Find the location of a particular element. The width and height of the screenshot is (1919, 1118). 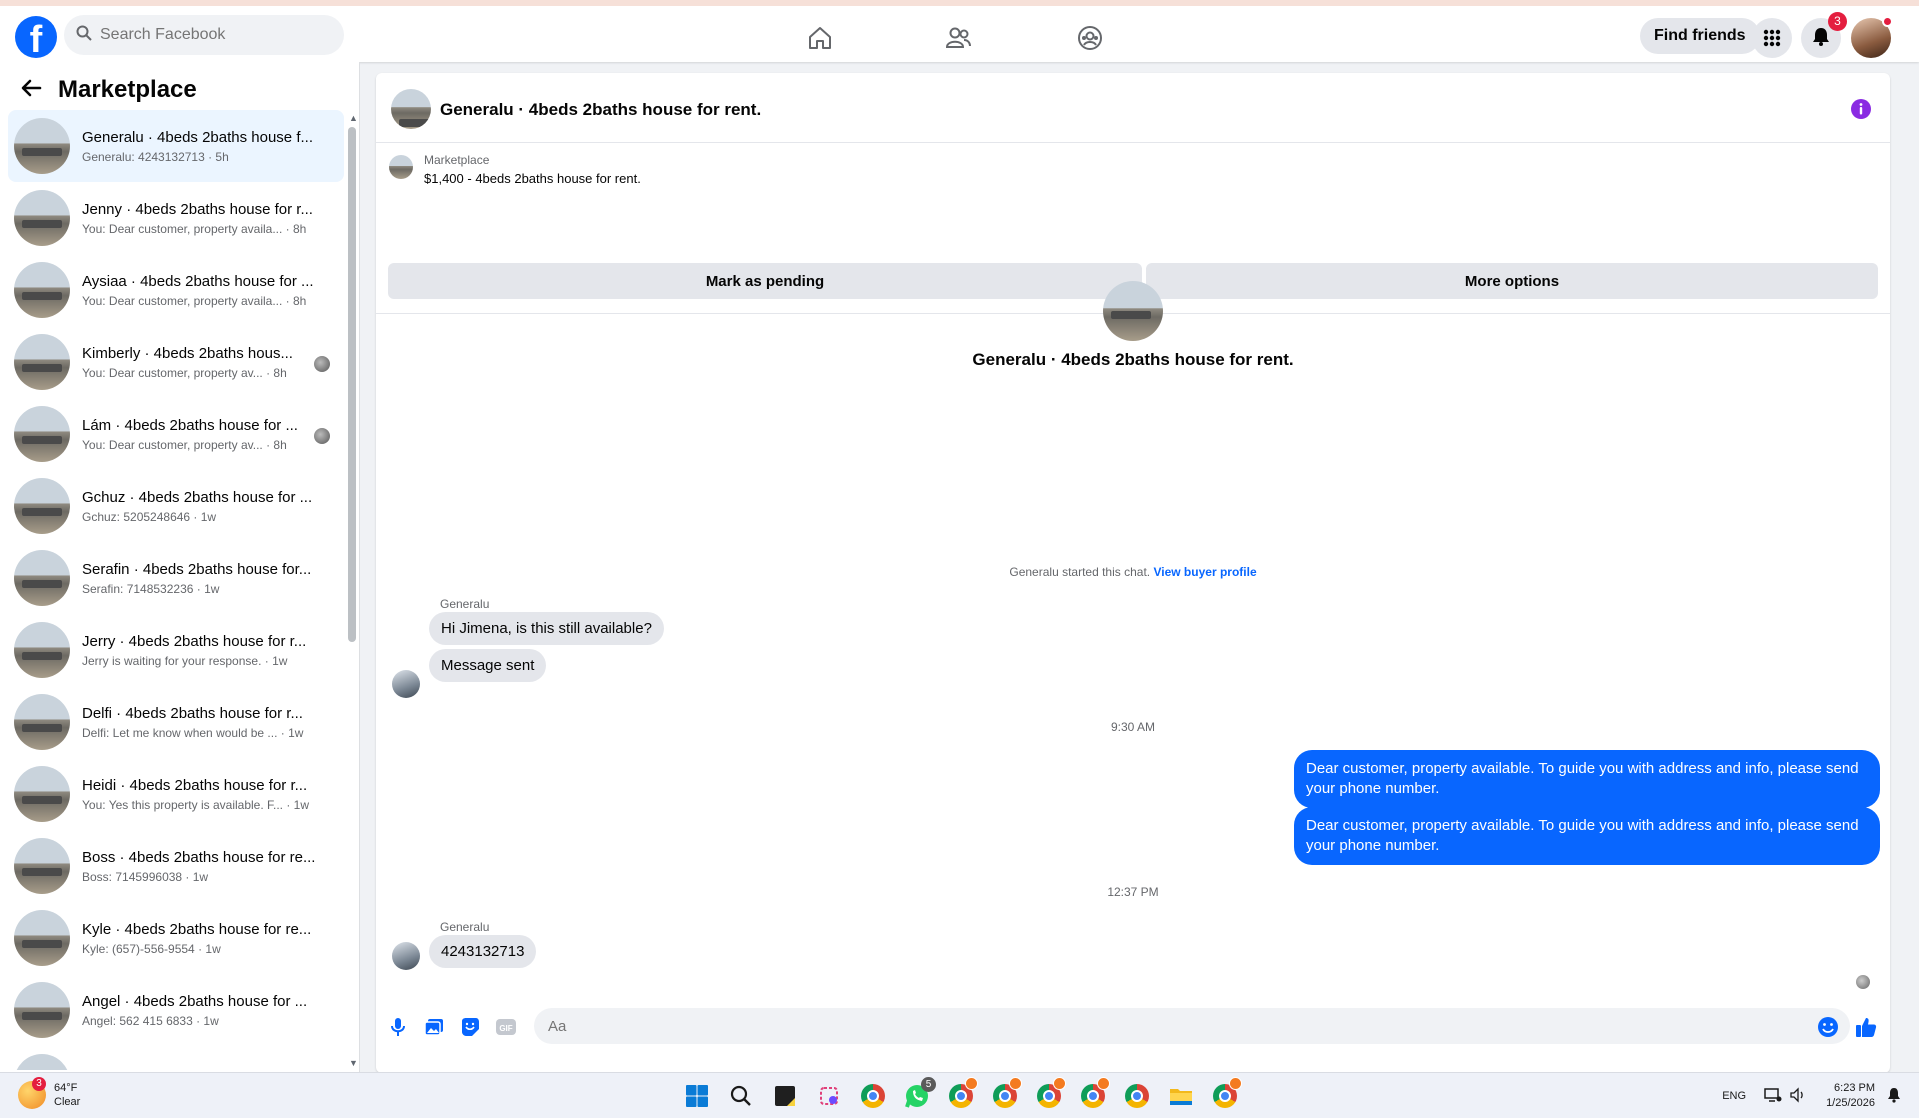

chrome-logo-icon is located at coordinates (1137, 1096).